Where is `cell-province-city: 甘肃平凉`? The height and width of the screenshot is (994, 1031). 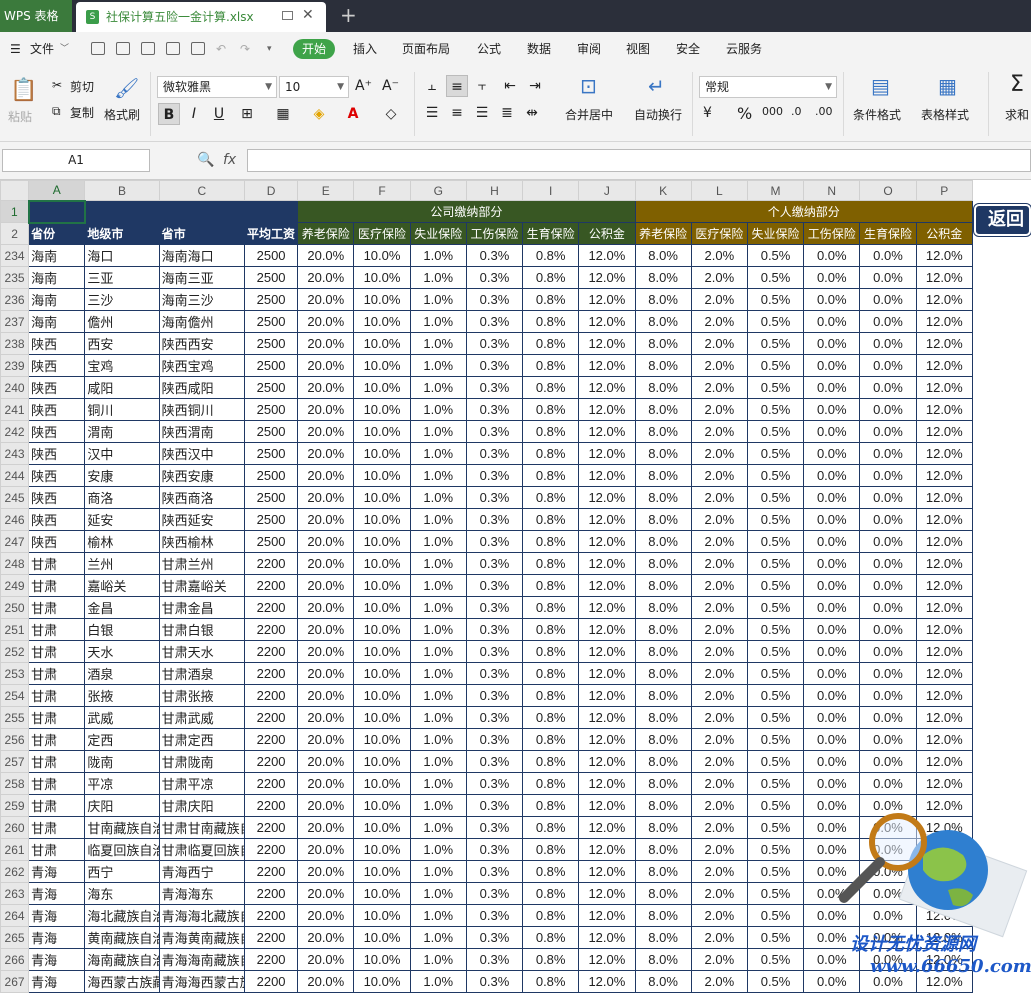 cell-province-city: 甘肃平凉 is located at coordinates (201, 783).